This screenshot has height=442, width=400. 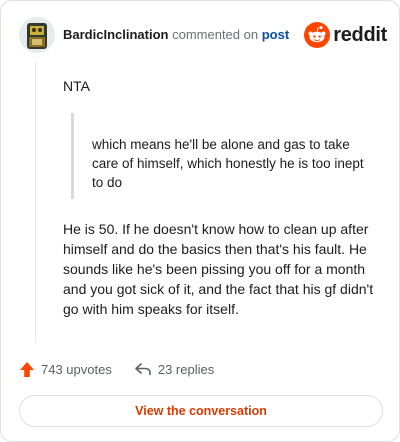 I want to click on view-conversation-label: View the conversation, so click(x=201, y=411).